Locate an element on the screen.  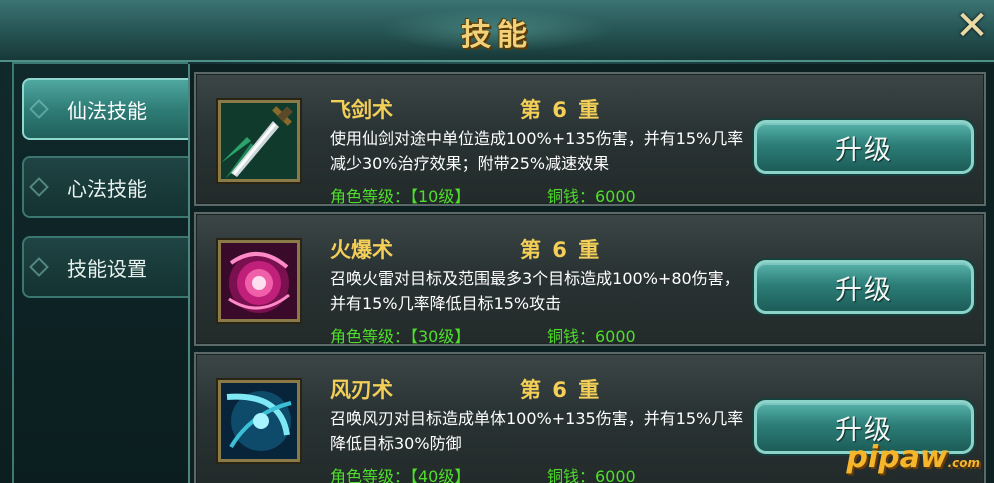
tab-label: 心法技能 is located at coordinates (107, 188).